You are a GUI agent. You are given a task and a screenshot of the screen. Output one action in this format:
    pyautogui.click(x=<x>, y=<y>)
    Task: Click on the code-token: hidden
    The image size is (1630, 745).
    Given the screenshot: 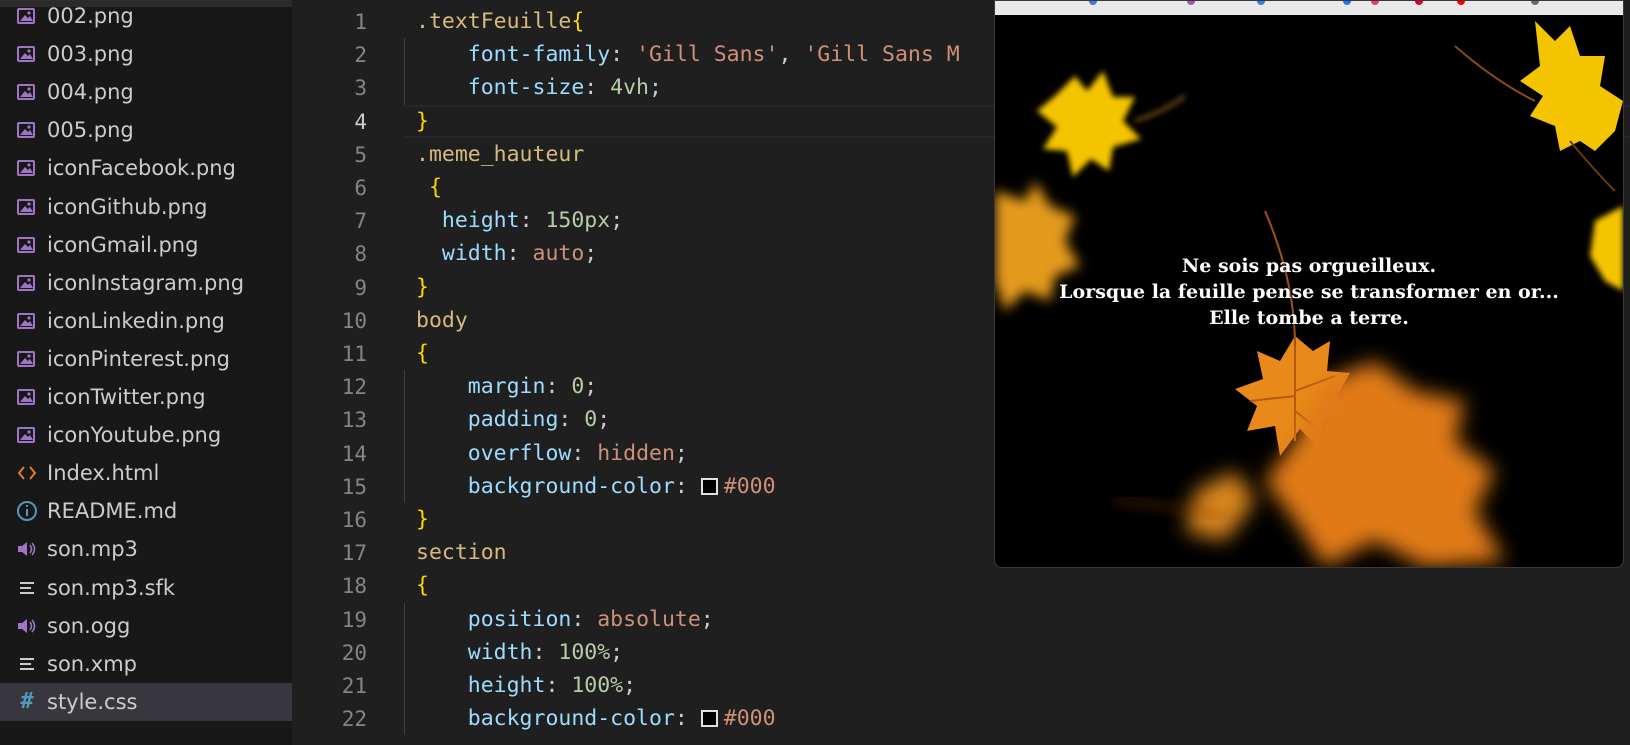 What is the action you would take?
    pyautogui.click(x=636, y=453)
    